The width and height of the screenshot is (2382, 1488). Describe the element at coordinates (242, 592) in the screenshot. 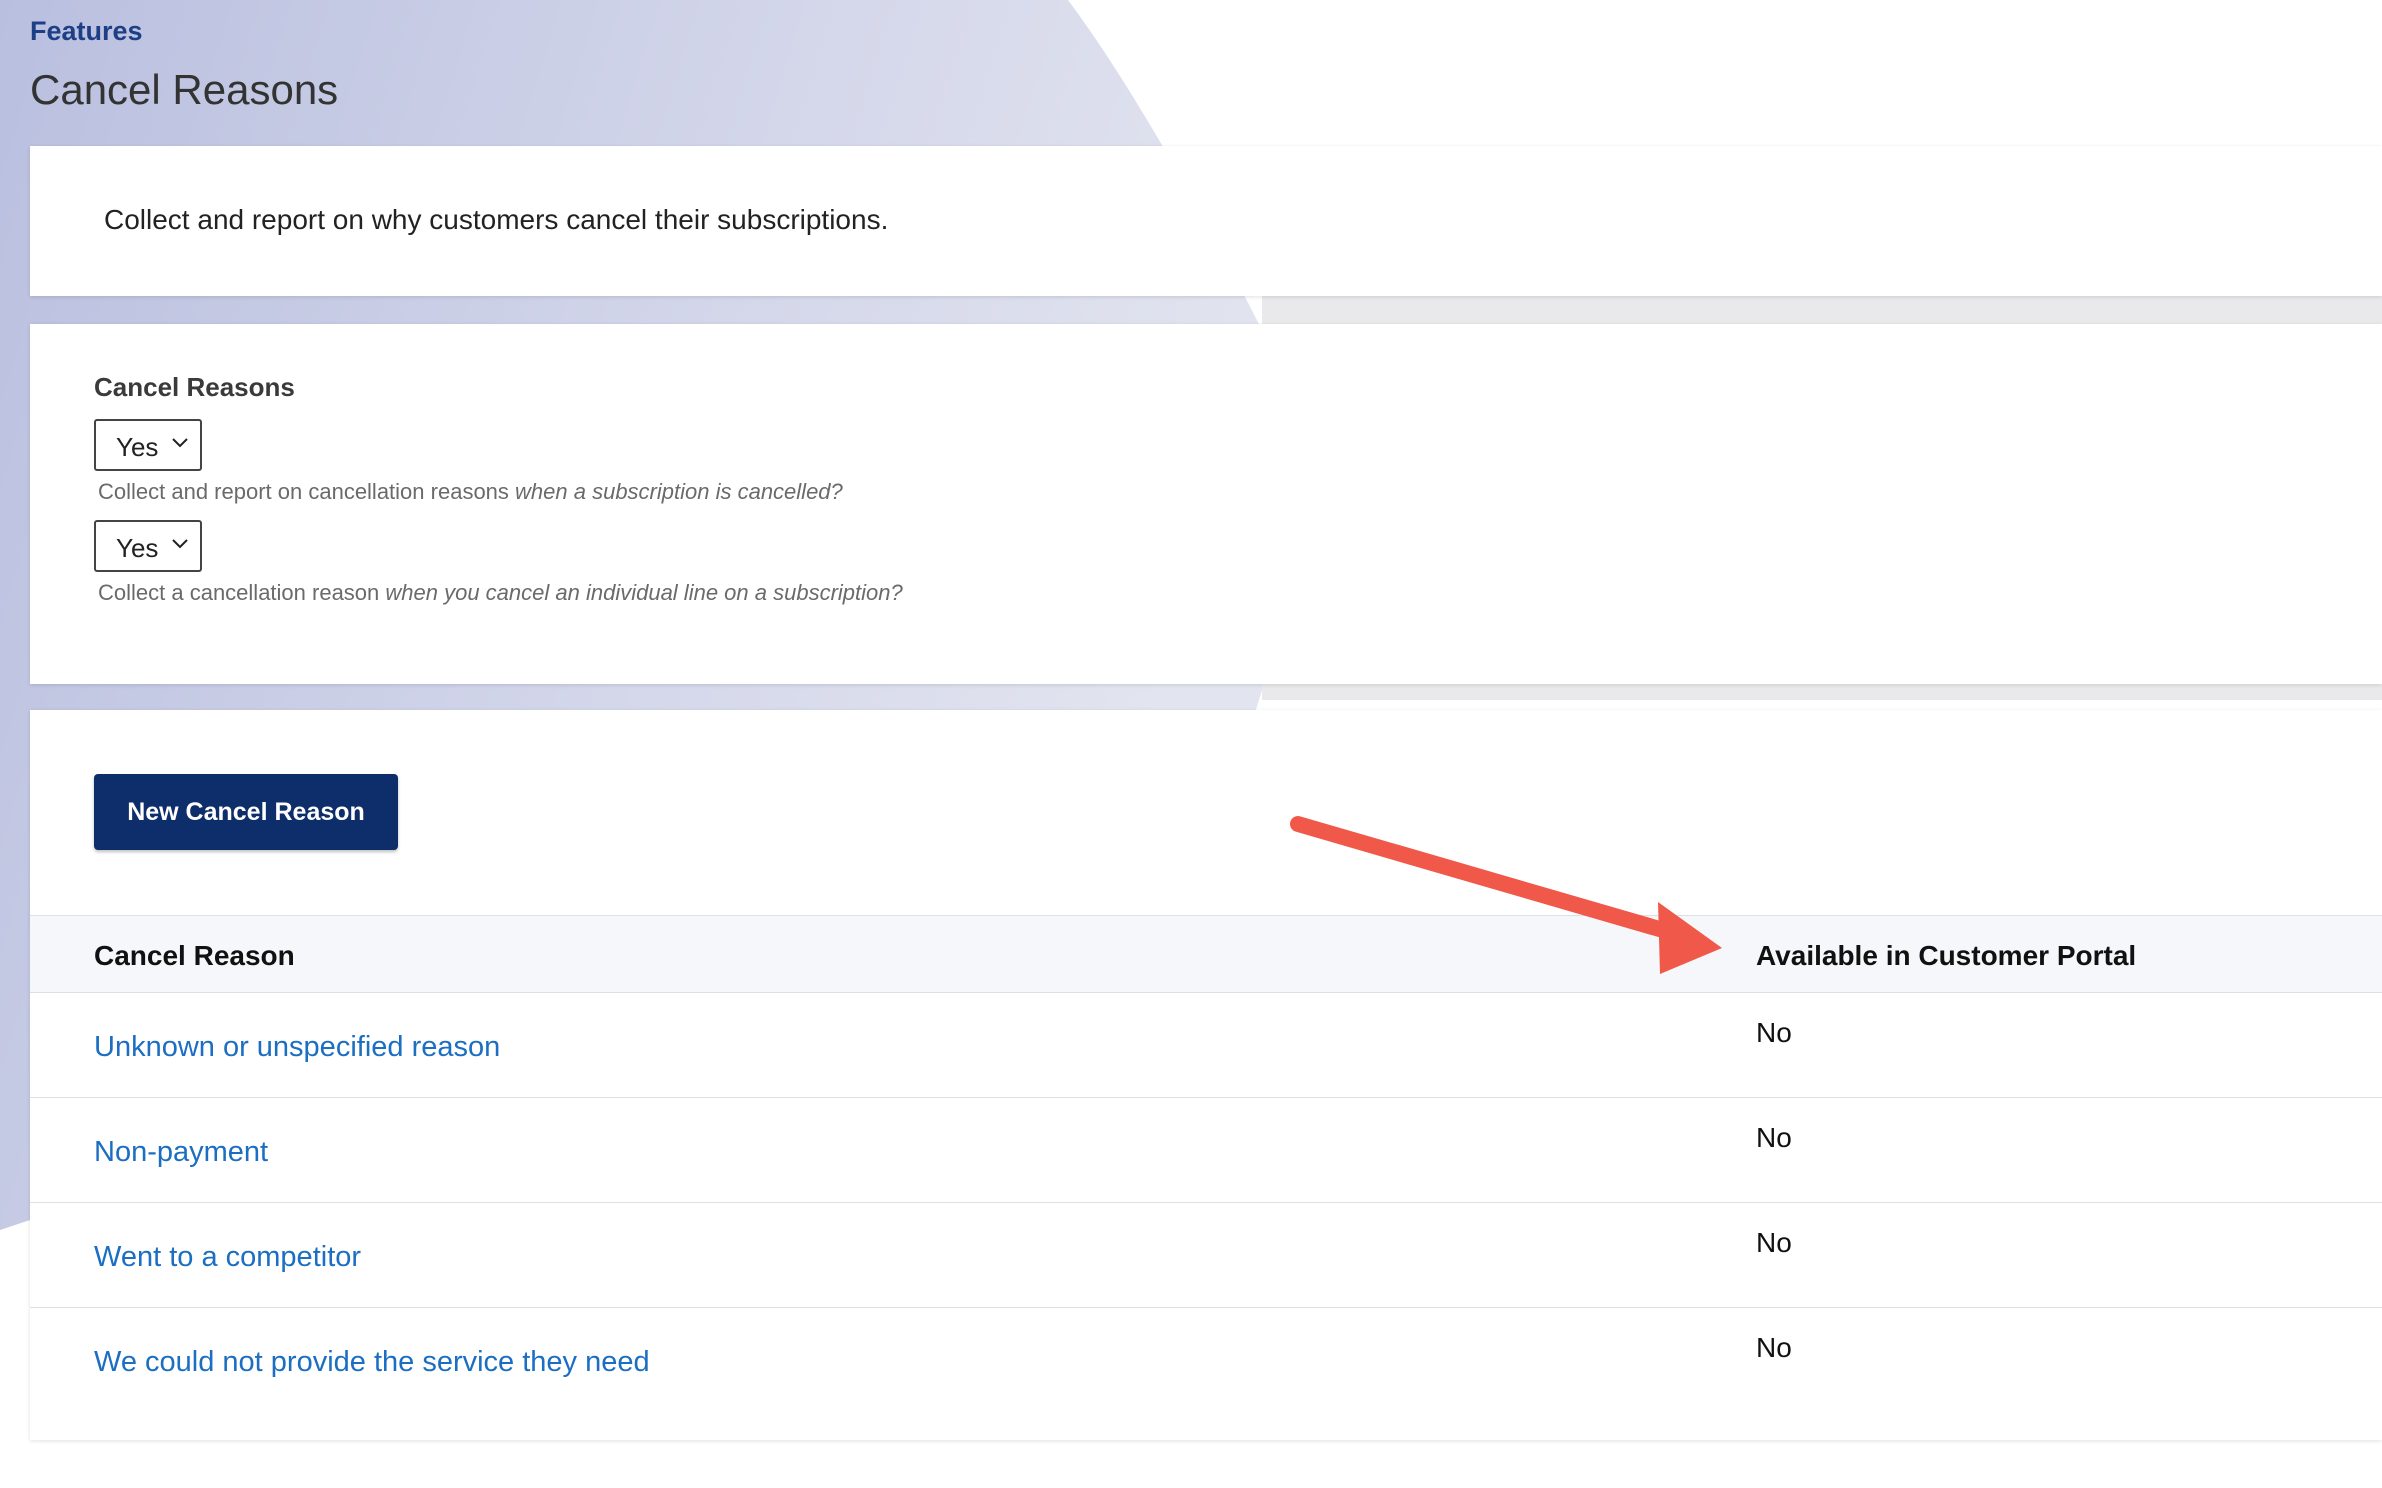

I see `help-text-plain: Collect a cancellation reason` at that location.